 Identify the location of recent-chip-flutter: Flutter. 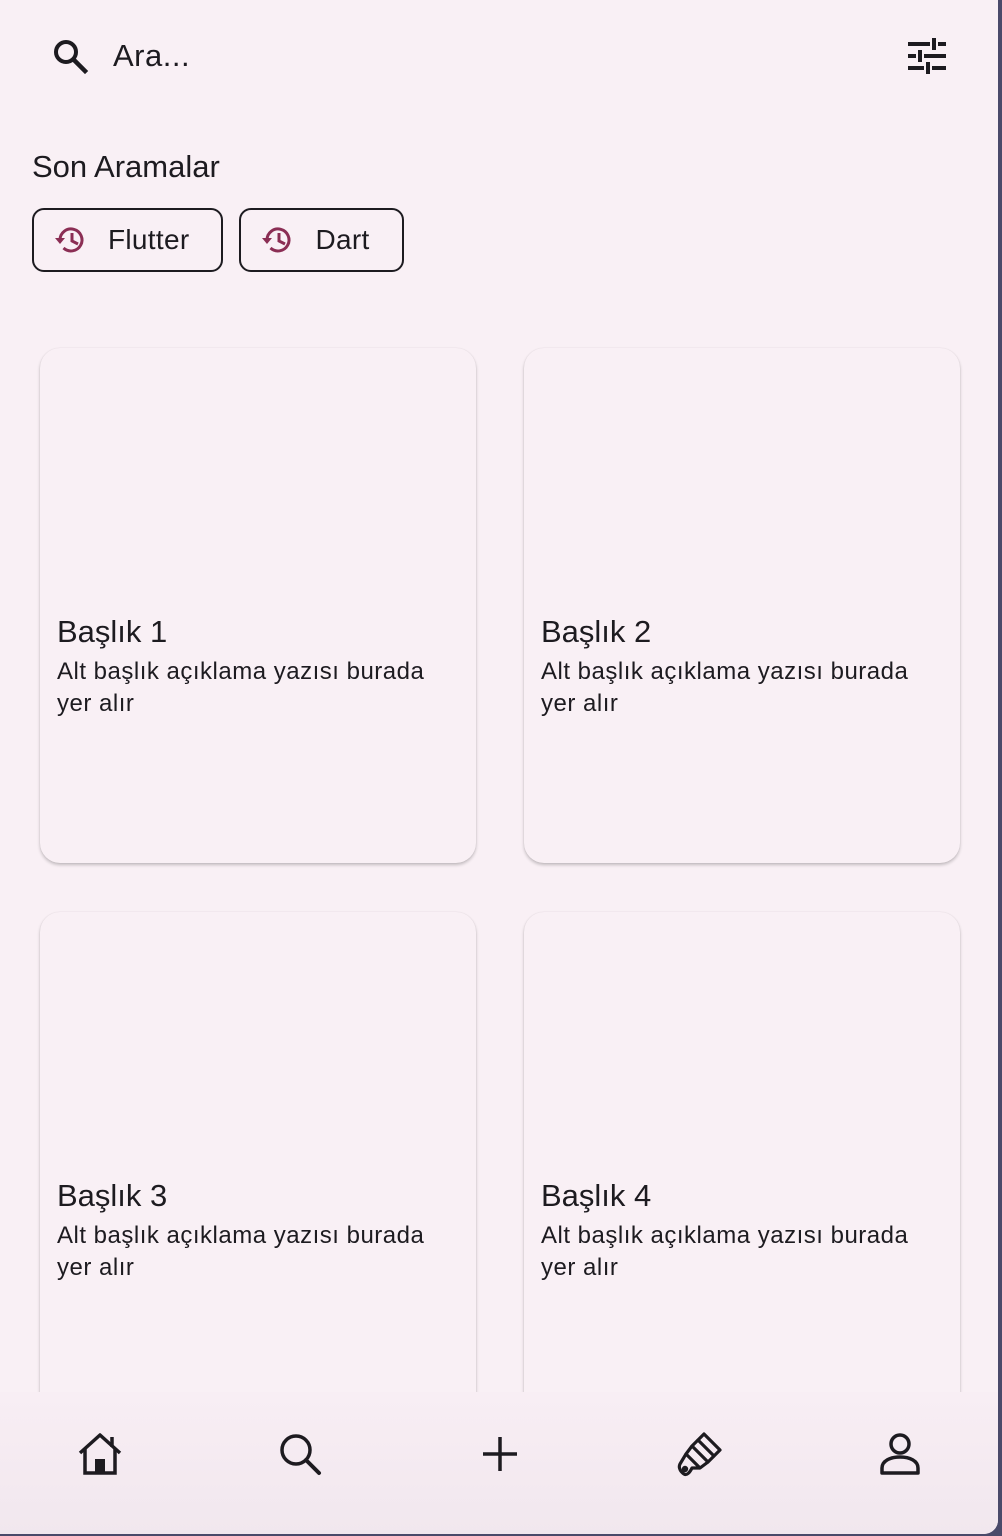
(128, 240).